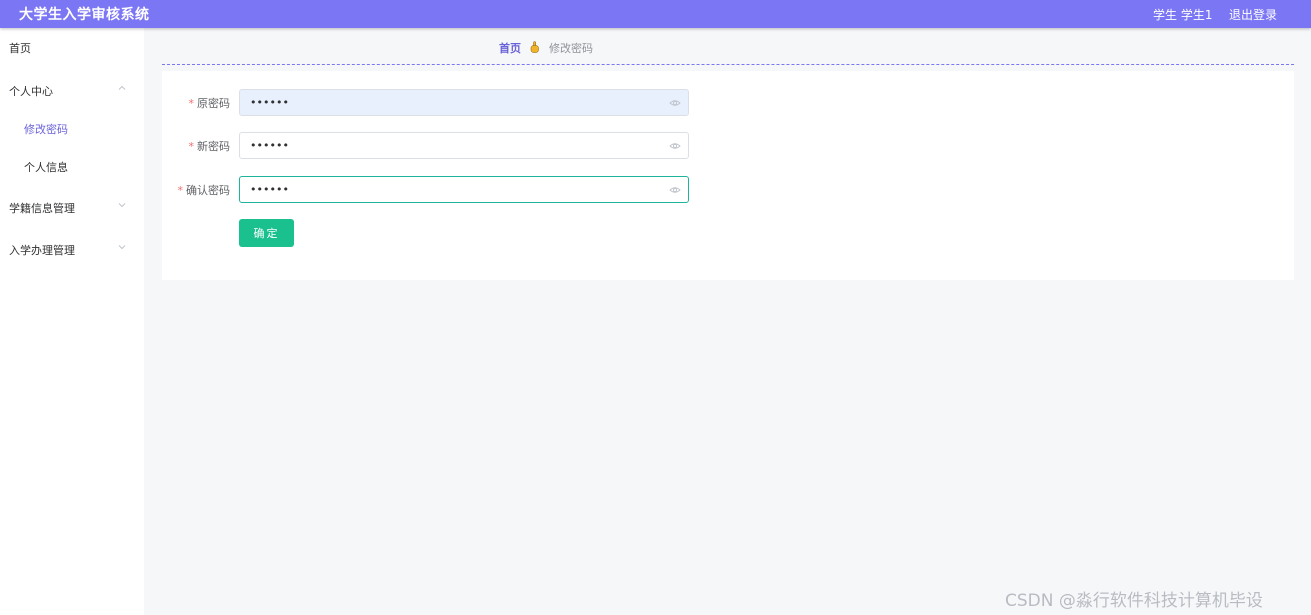 The height and width of the screenshot is (615, 1311). What do you see at coordinates (46, 167) in the screenshot?
I see `sidebar-item-label: 个人信息` at bounding box center [46, 167].